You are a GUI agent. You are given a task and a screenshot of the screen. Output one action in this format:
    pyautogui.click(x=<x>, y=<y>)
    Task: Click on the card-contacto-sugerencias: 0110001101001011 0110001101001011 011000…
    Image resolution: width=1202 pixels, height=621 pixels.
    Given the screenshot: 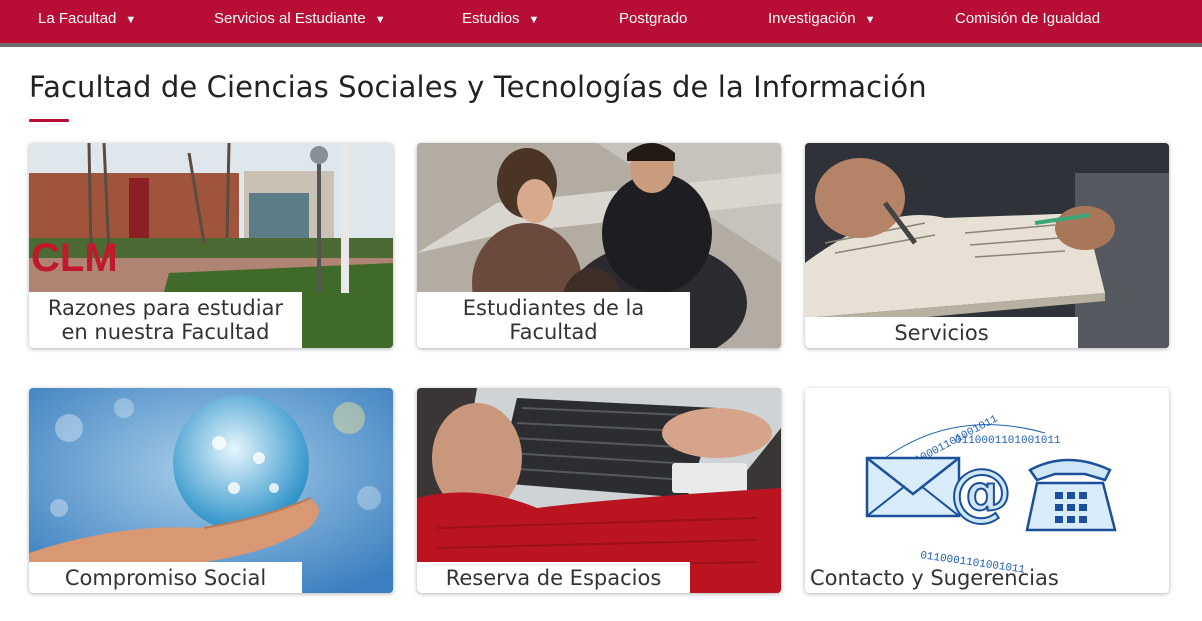 What is the action you would take?
    pyautogui.click(x=987, y=490)
    